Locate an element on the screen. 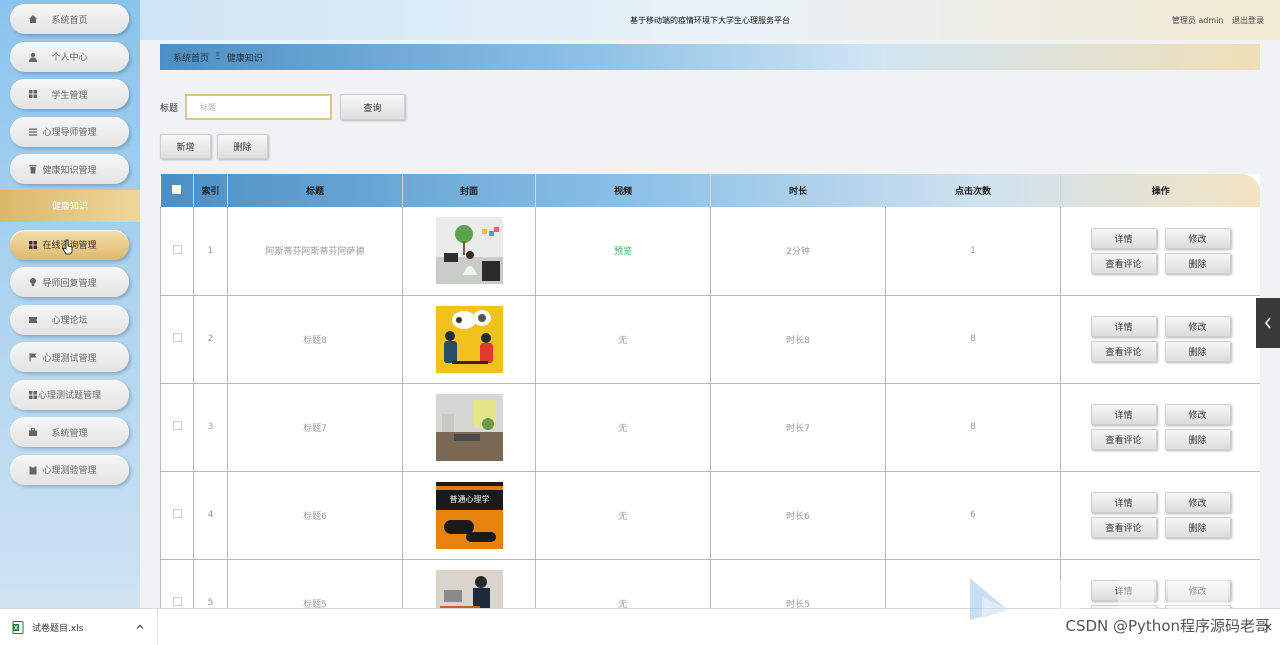 This screenshot has height=645, width=1280. column-header: 封面 is located at coordinates (469, 190).